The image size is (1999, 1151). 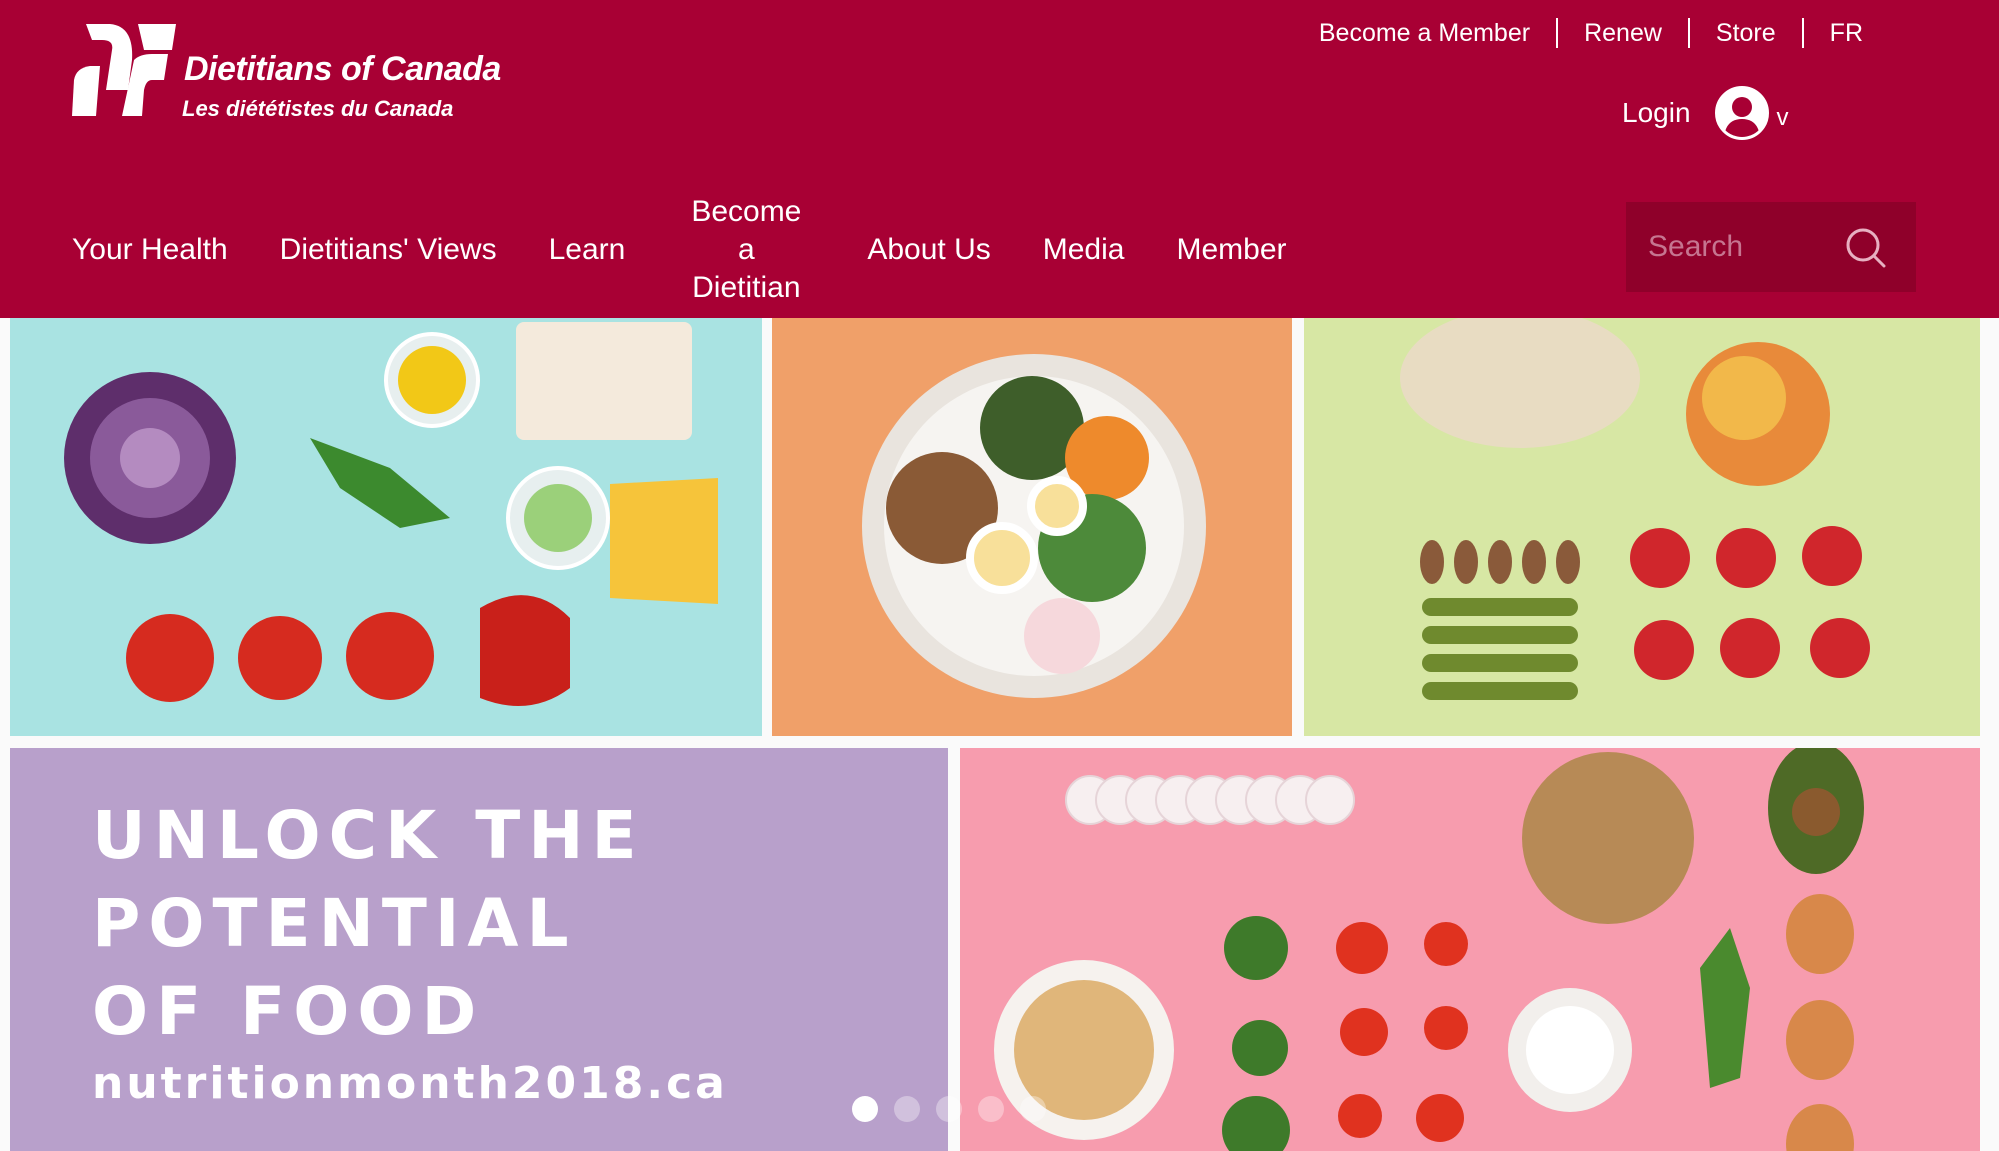 What do you see at coordinates (386, 527) in the screenshot?
I see `hero-photo-vegetables` at bounding box center [386, 527].